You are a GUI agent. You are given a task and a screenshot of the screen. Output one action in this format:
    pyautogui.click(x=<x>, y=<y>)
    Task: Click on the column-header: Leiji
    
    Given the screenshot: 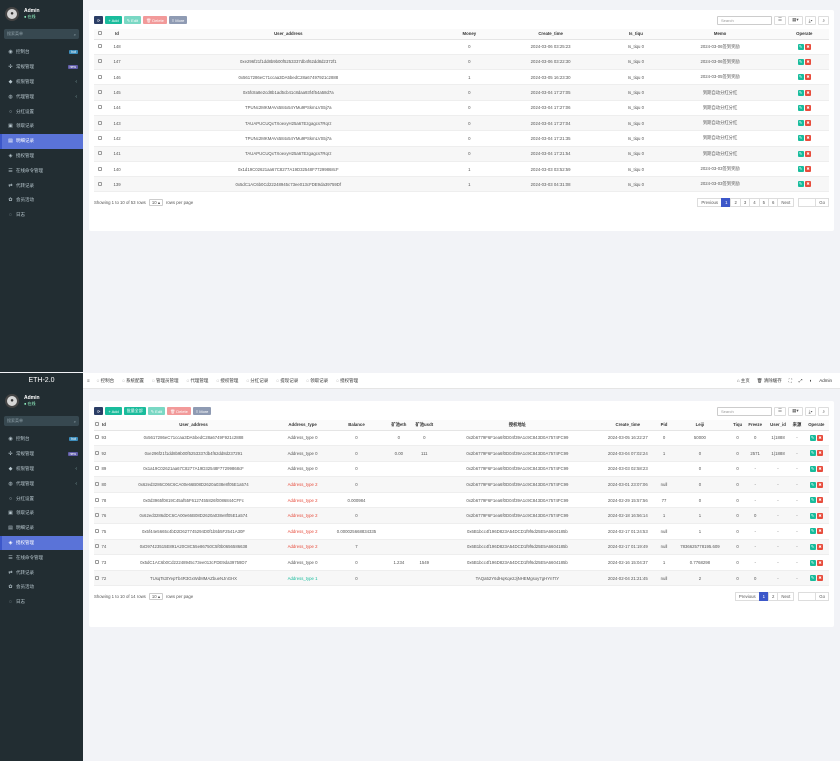 What is the action you would take?
    pyautogui.click(x=700, y=425)
    